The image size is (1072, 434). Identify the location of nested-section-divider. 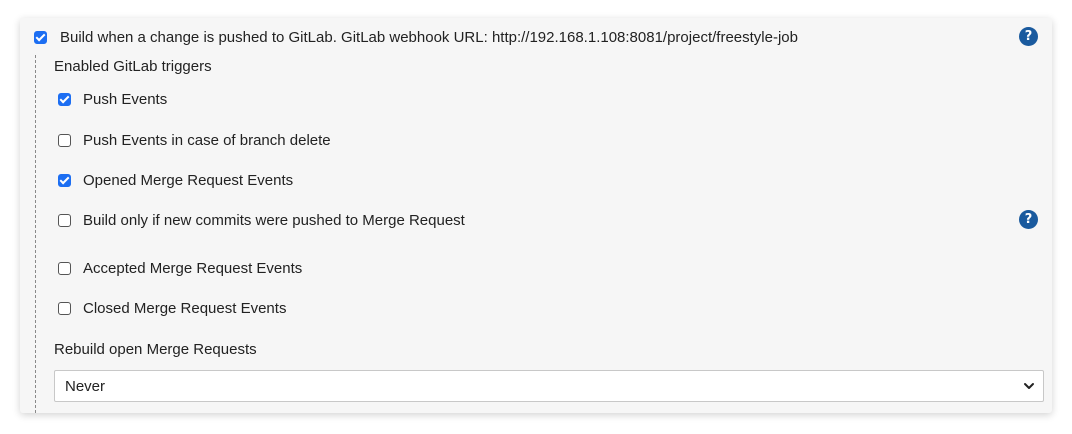
(35, 234).